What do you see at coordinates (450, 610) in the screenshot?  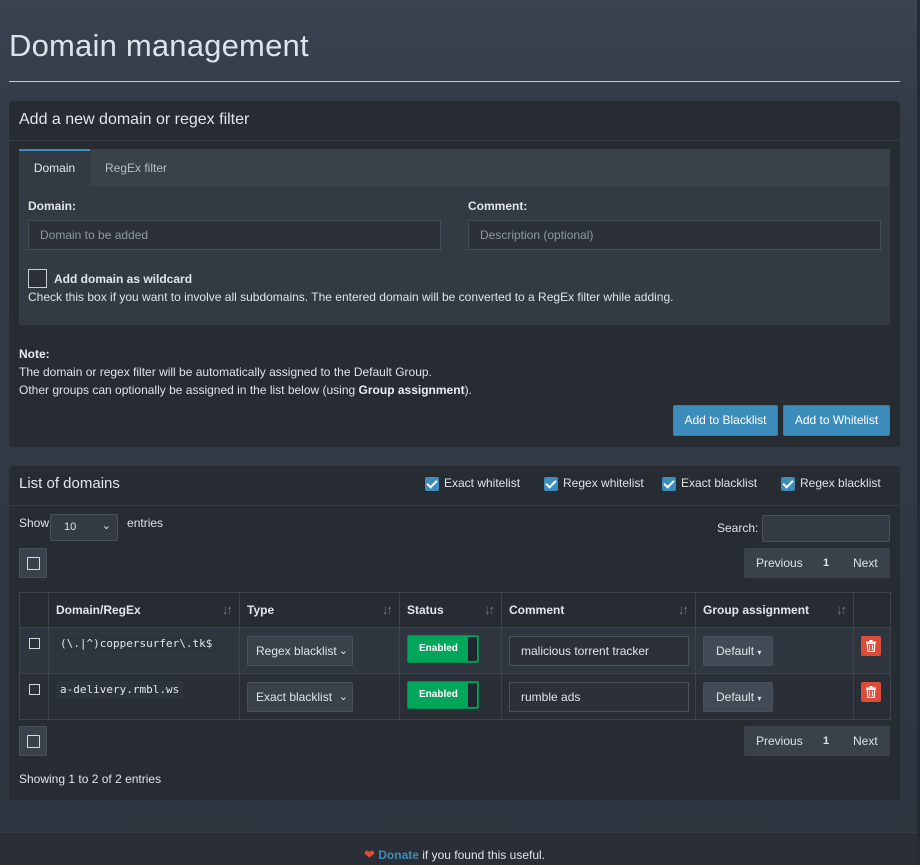 I see `column-header-status: Status ↓↑` at bounding box center [450, 610].